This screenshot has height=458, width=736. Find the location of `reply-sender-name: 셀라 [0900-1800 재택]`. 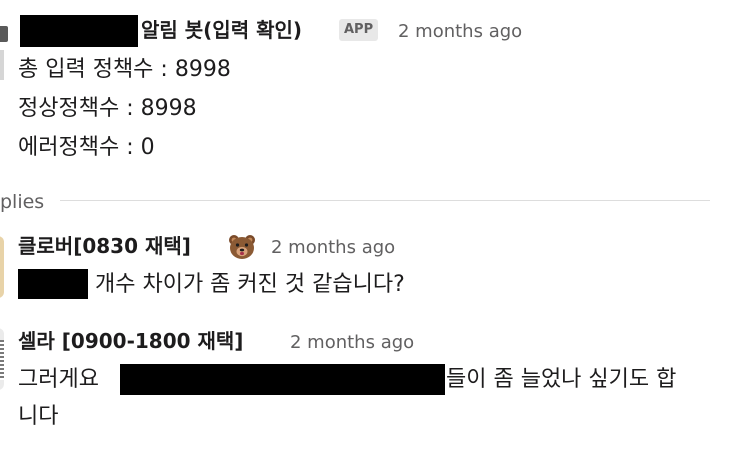

reply-sender-name: 셀라 [0900-1800 재택] is located at coordinates (130, 341).